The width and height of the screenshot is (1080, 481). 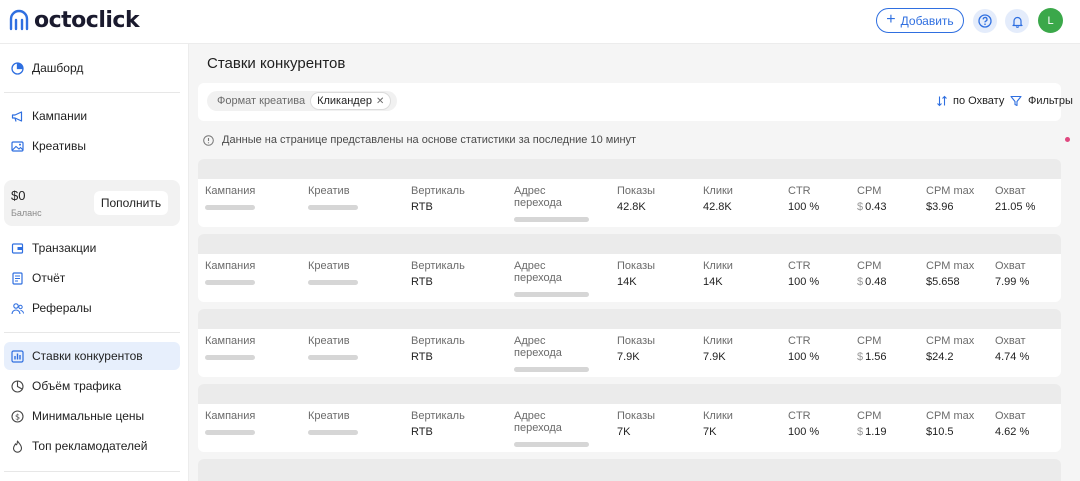 I want to click on sidebar-item-referrals: Рефералы, so click(x=92, y=308).